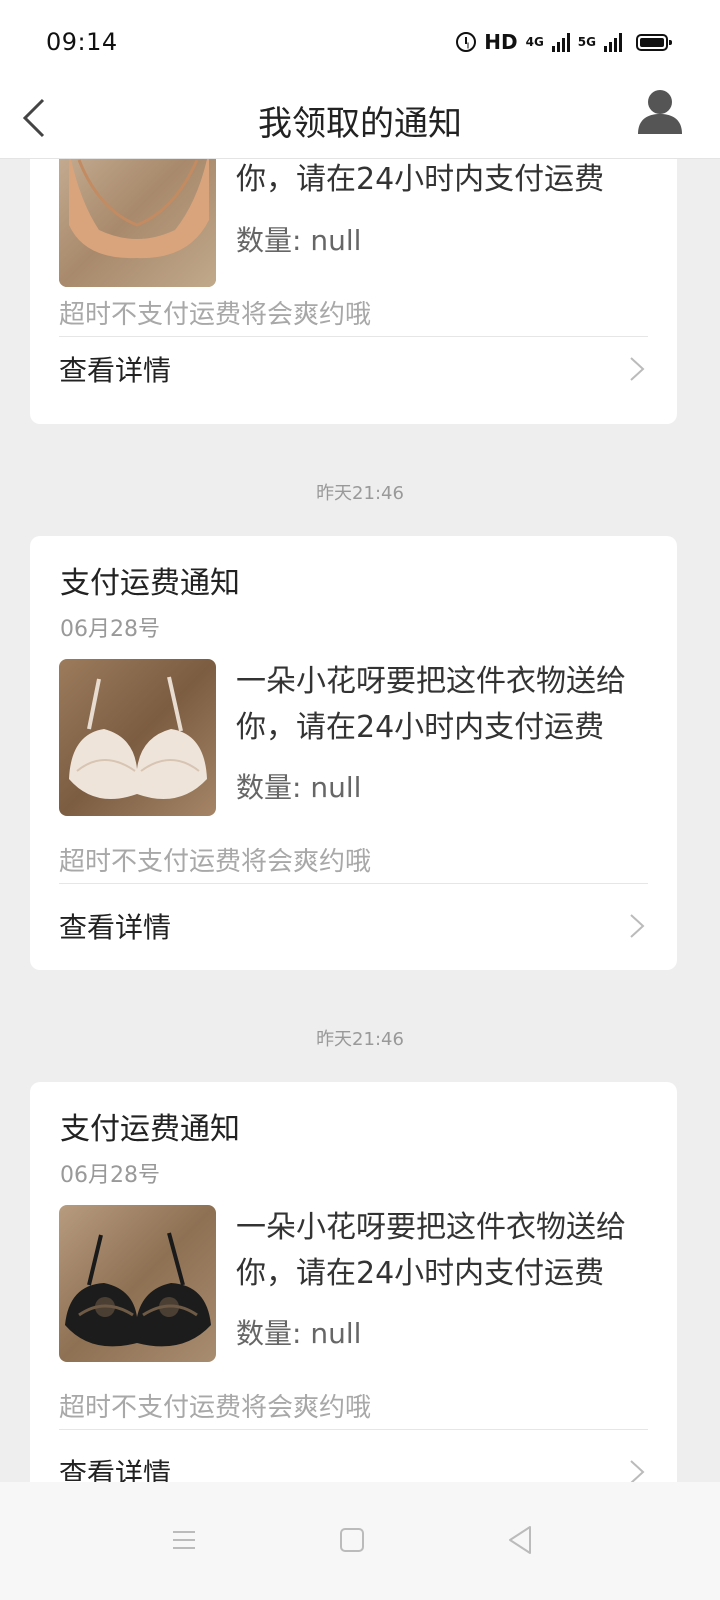 This screenshot has width=720, height=1600. I want to click on notification-description: 你，请在24小时内支付运费, so click(420, 179).